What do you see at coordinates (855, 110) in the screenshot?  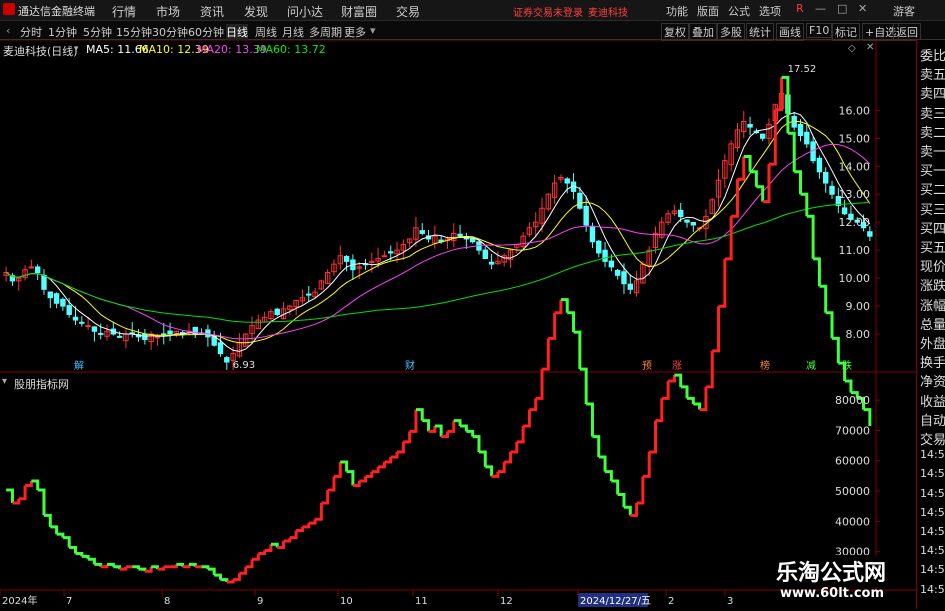 I see `price-tick-label: 16.00` at bounding box center [855, 110].